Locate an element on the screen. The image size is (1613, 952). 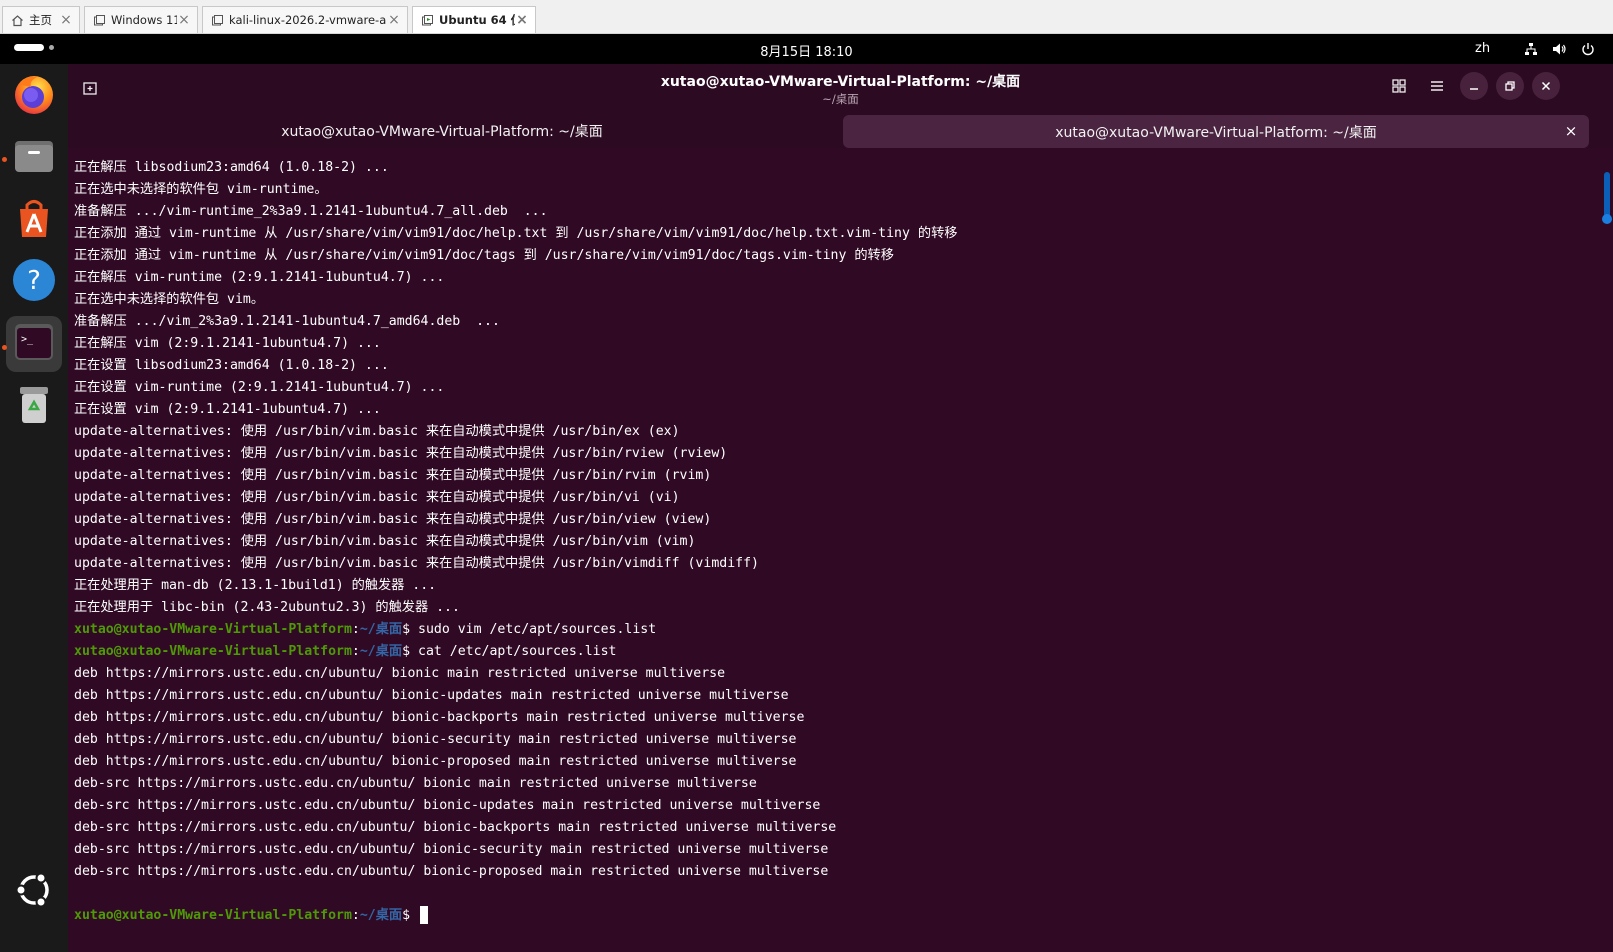
dock-item-app-center is located at coordinates (34, 220).